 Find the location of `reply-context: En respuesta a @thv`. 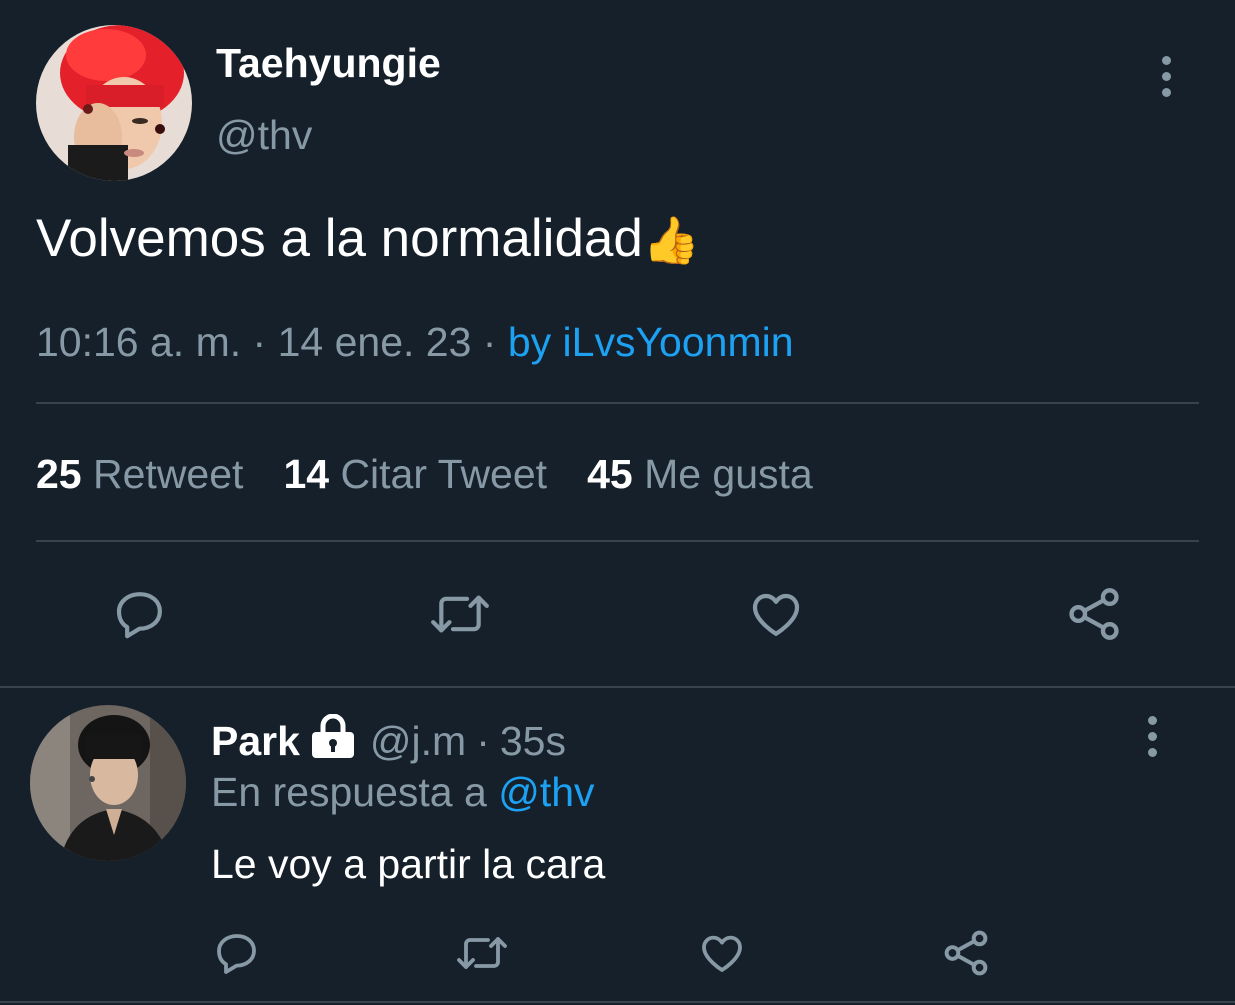

reply-context: En respuesta a @thv is located at coordinates (403, 792).